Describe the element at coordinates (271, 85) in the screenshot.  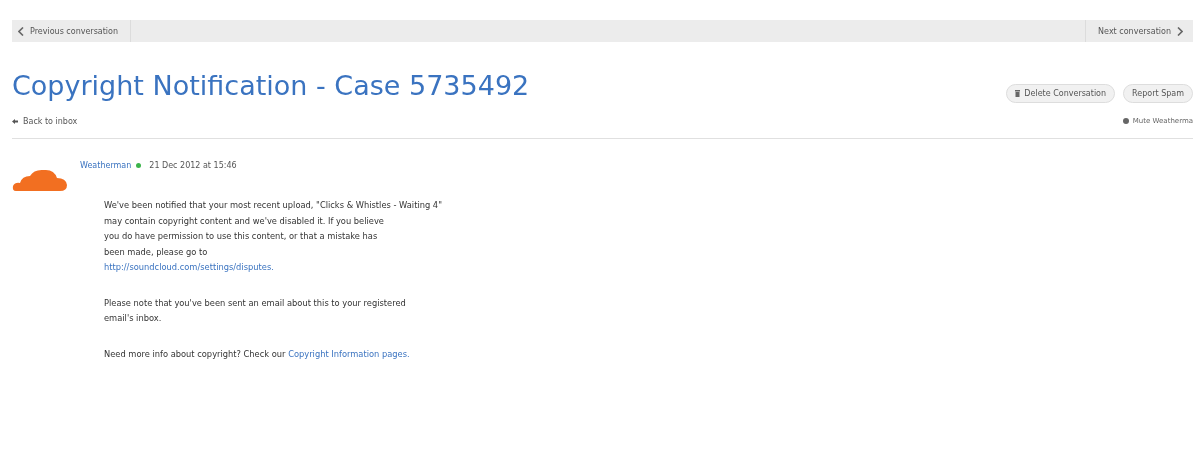
I see `conversation-title: Copyright Notification - Case 5735492` at that location.